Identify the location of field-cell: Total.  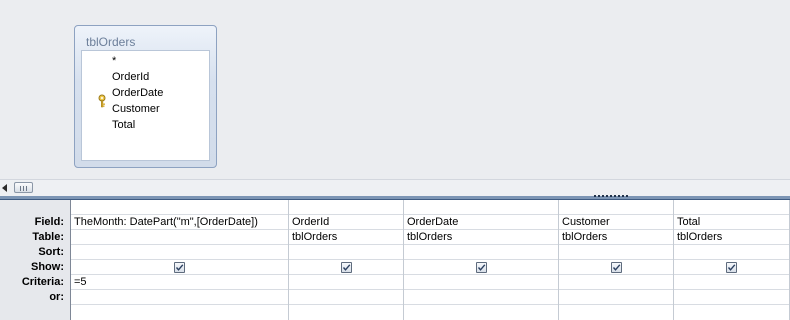
(731, 222).